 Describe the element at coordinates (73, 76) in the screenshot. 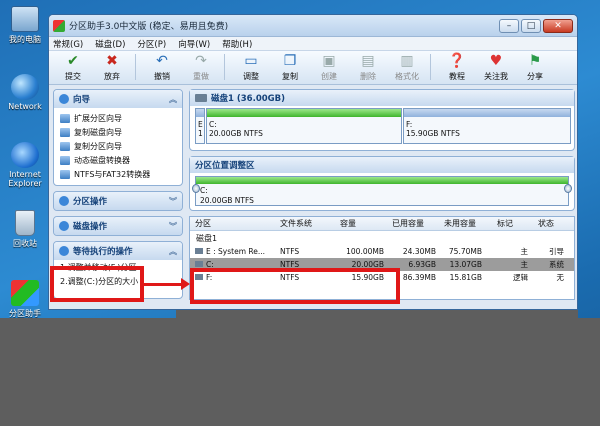

I see `toolbar-label: 提交` at that location.